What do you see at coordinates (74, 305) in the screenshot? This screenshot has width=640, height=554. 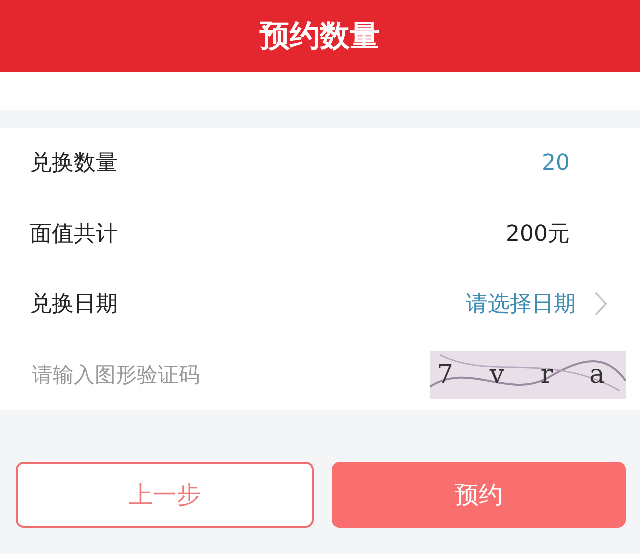 I see `row-label: 兑换日期` at bounding box center [74, 305].